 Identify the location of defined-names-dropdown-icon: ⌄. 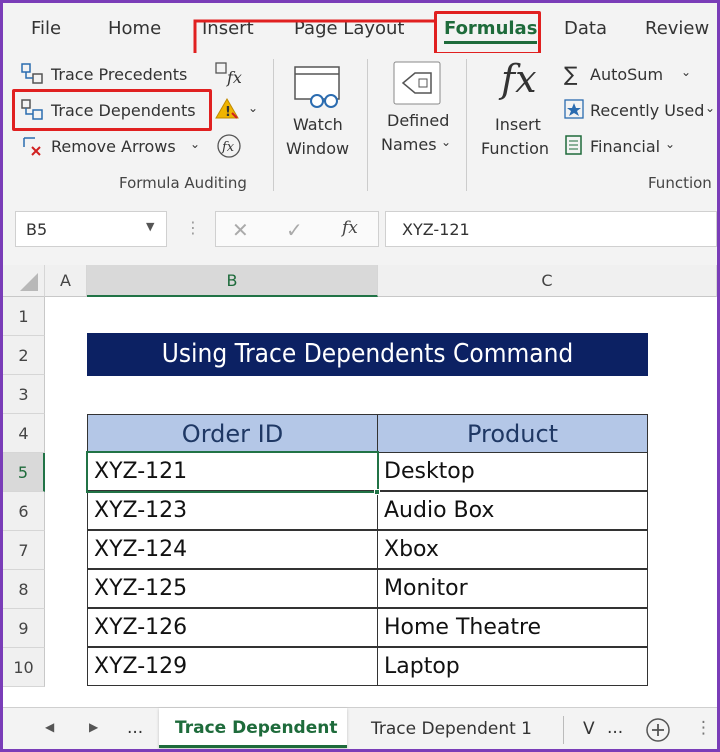
(446, 142).